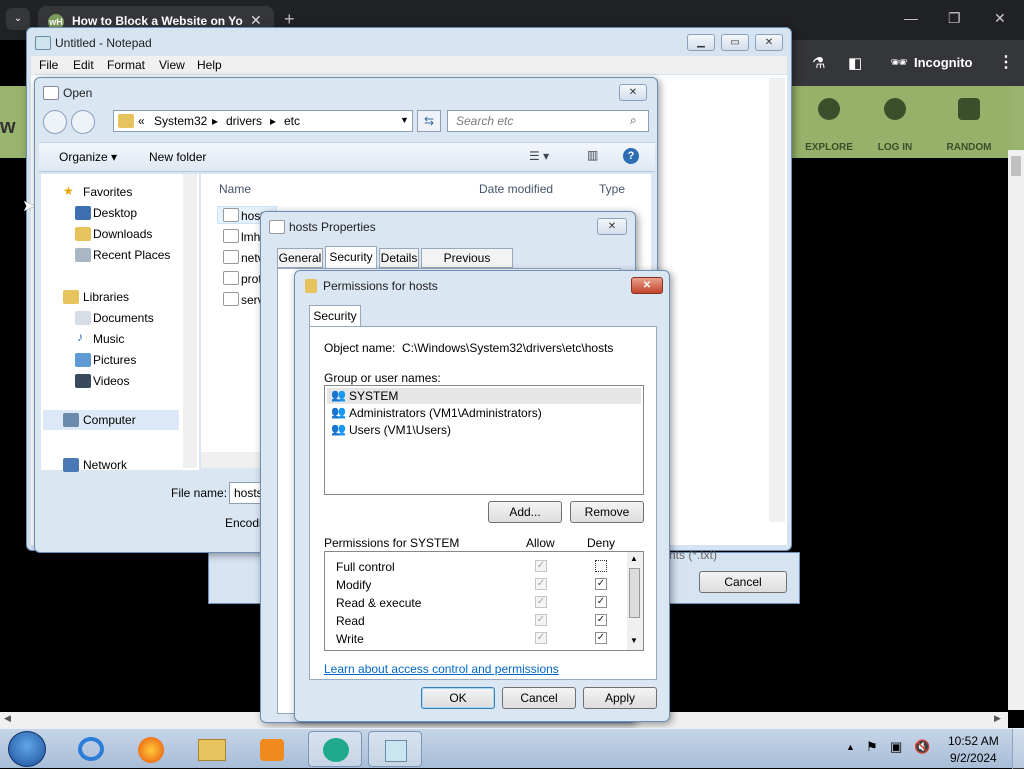 This screenshot has height=769, width=1024. I want to click on notepad-scrollbar, so click(777, 300).